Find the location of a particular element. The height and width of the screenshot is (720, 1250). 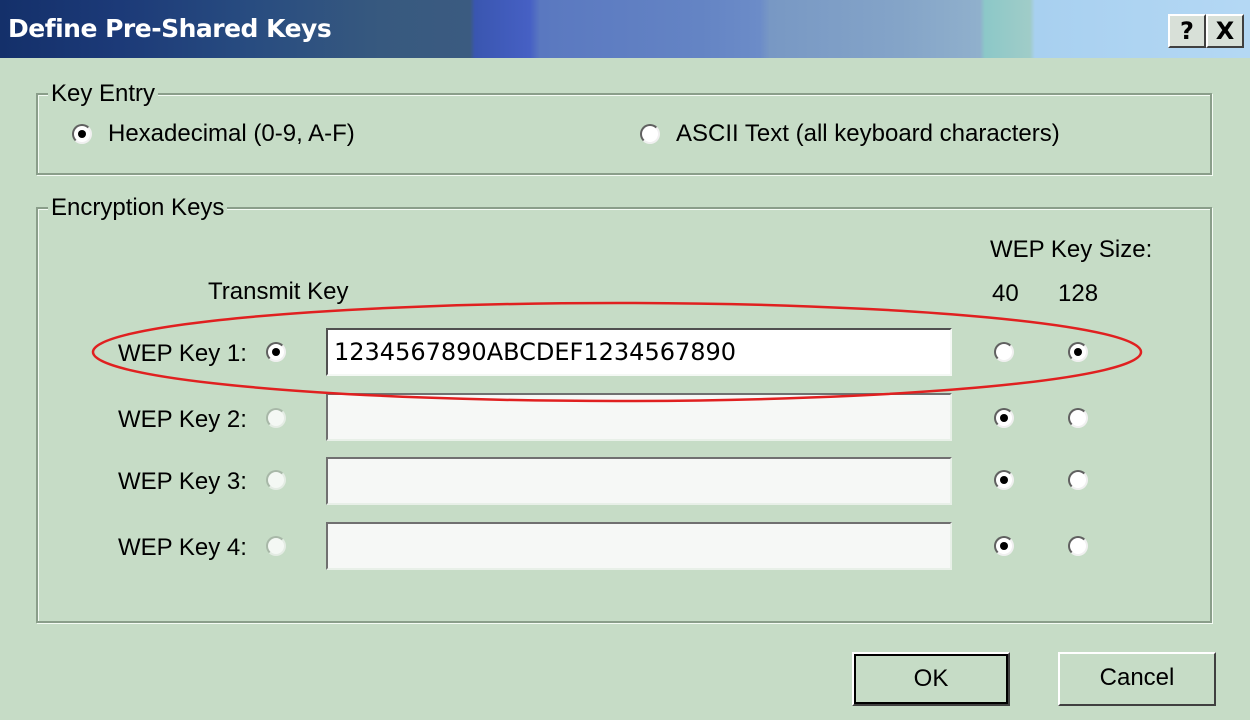

wep-key-1-transmit-radio is located at coordinates (276, 352).